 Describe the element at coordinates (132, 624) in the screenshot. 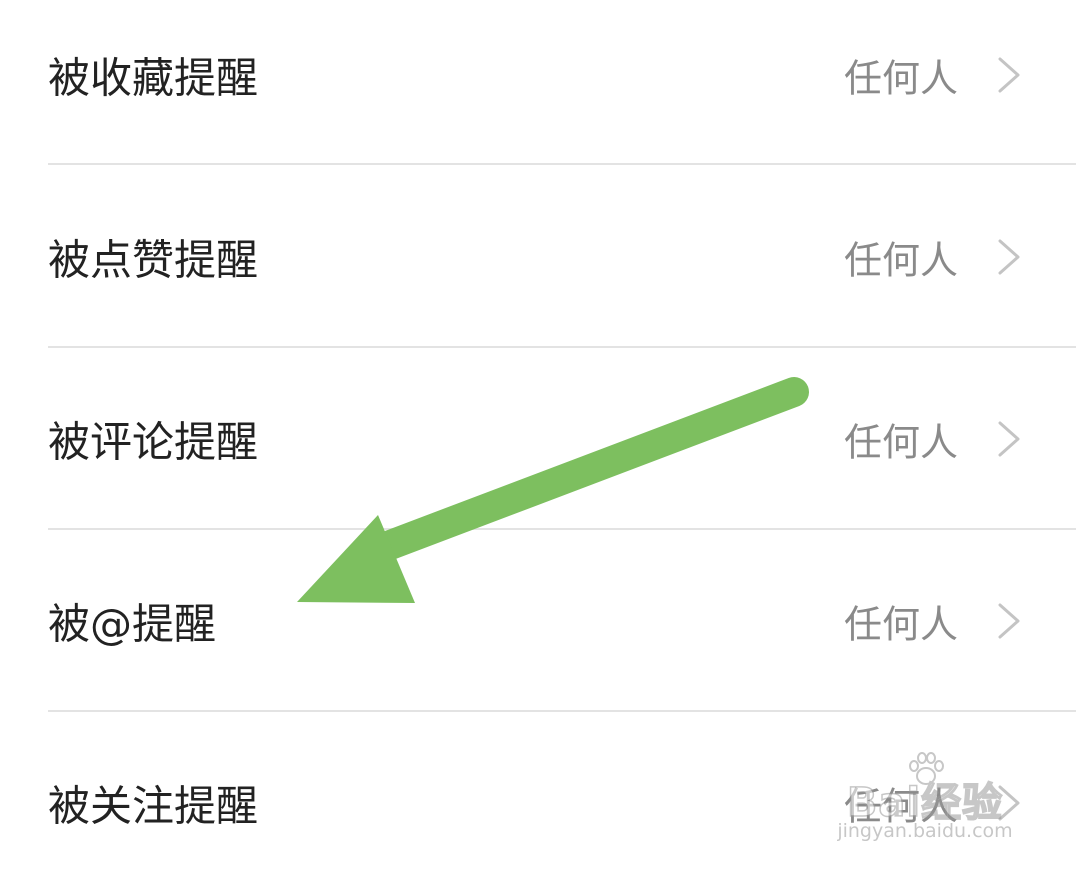

I see `setting-label: 被@提醒` at that location.